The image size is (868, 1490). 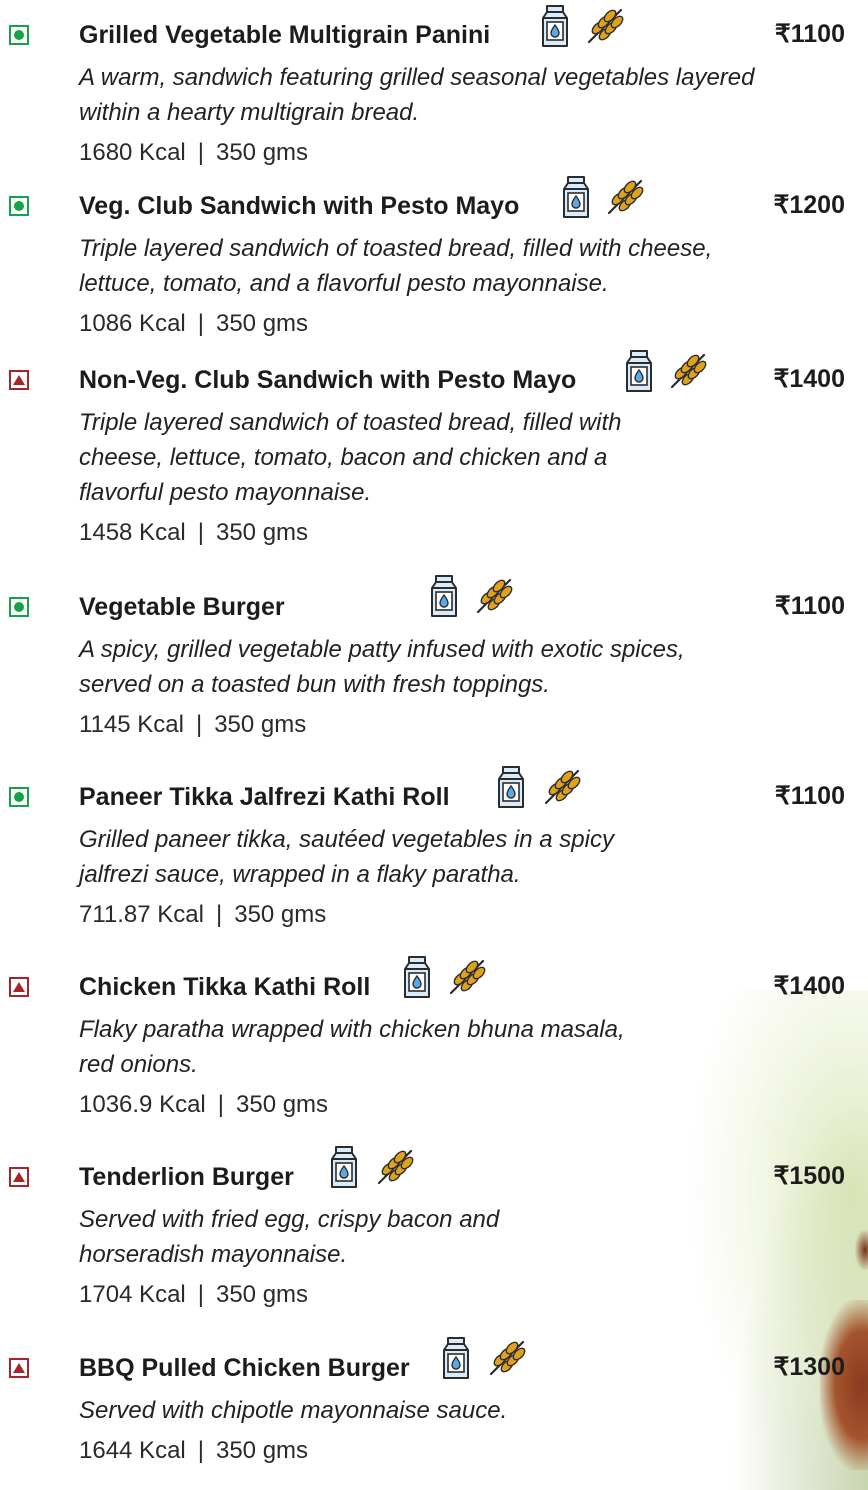 What do you see at coordinates (193, 1451) in the screenshot?
I see `nutrition-info: 1644 Kcal | 350 gms` at bounding box center [193, 1451].